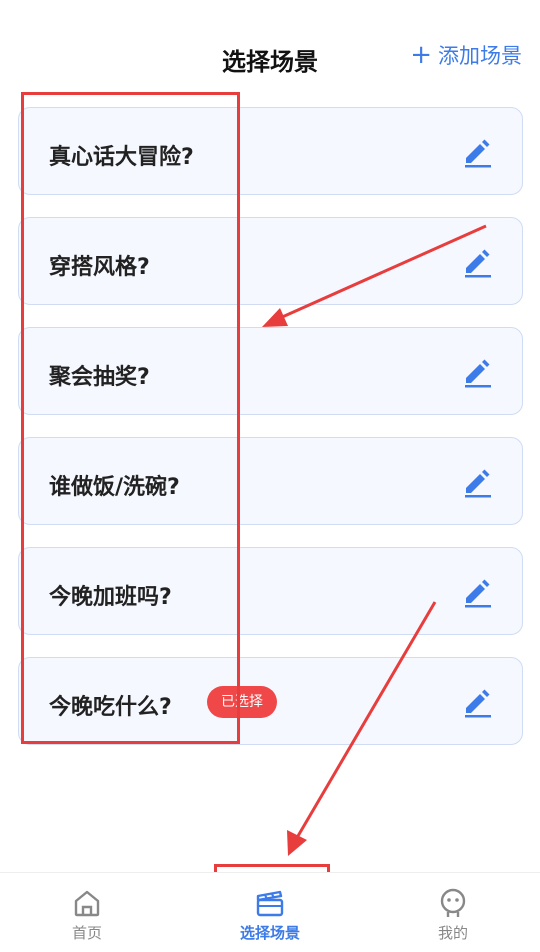 The height and width of the screenshot is (952, 540). I want to click on tab-mine: 我的, so click(453, 915).